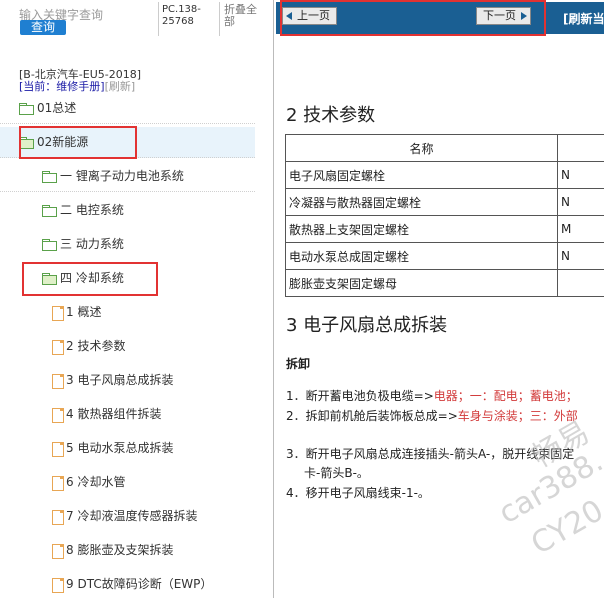 Image resolution: width=604 pixels, height=598 pixels. What do you see at coordinates (127, 108) in the screenshot?
I see `toc-item: 01总述` at bounding box center [127, 108].